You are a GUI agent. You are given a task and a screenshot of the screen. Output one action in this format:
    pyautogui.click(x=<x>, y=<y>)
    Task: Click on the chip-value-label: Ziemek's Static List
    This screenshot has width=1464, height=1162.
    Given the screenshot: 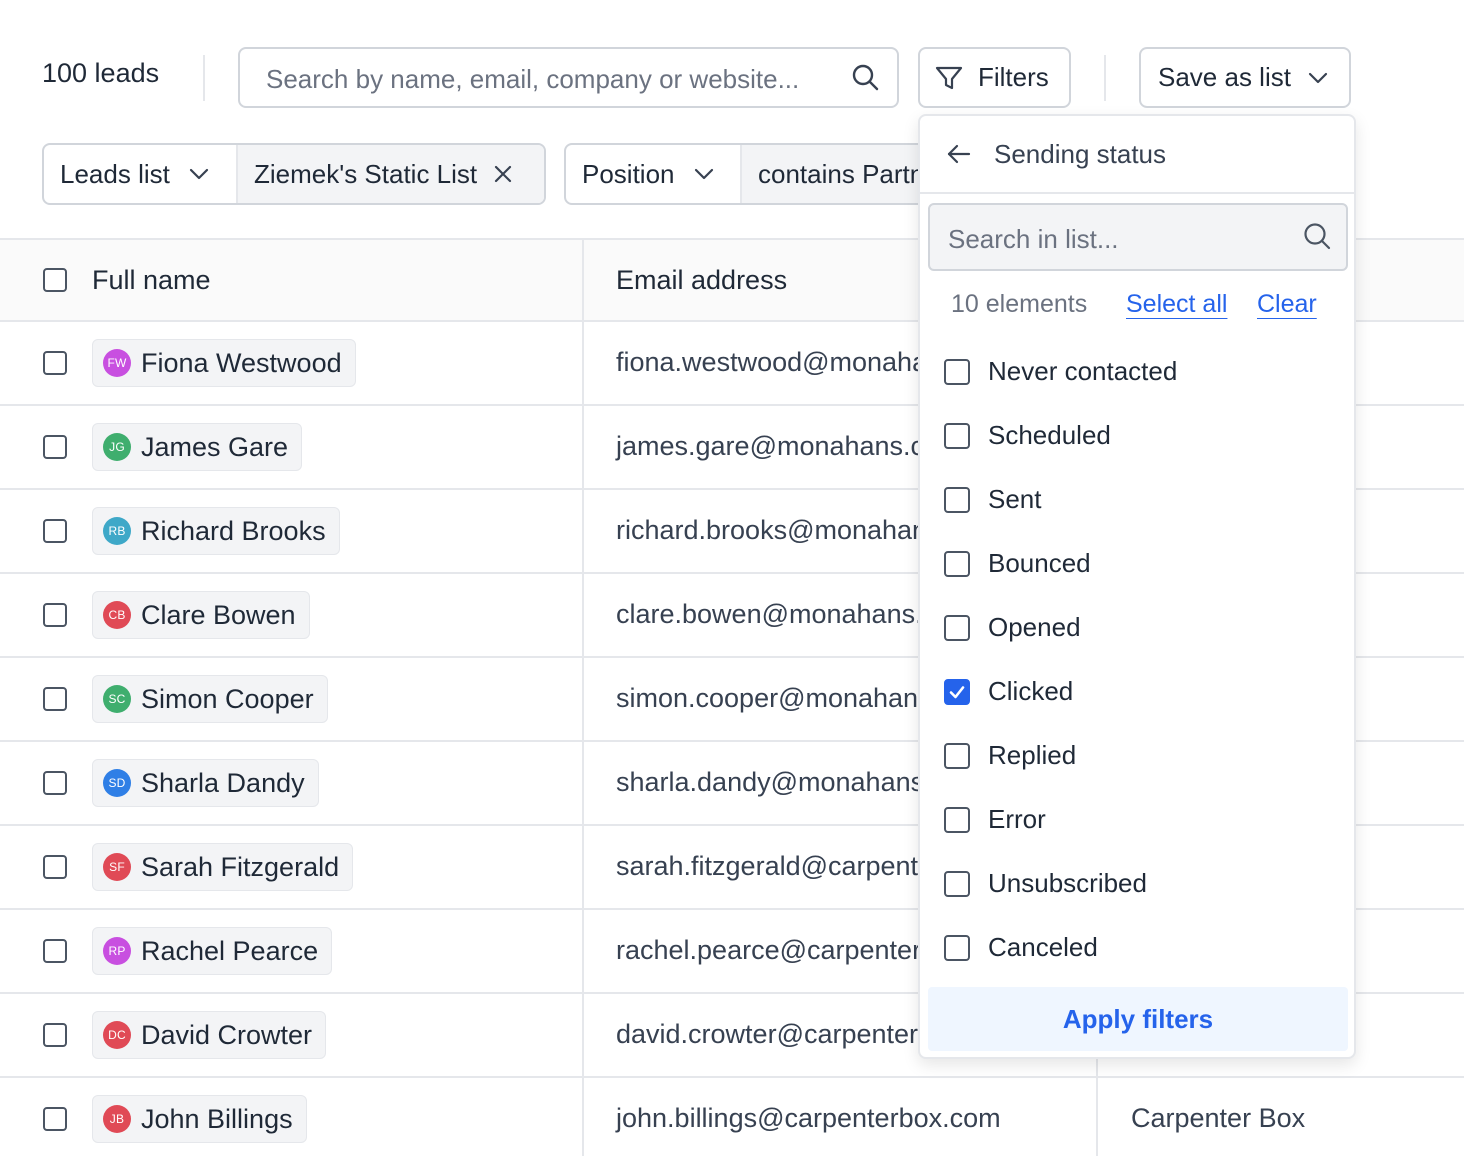 What is the action you would take?
    pyautogui.click(x=366, y=173)
    